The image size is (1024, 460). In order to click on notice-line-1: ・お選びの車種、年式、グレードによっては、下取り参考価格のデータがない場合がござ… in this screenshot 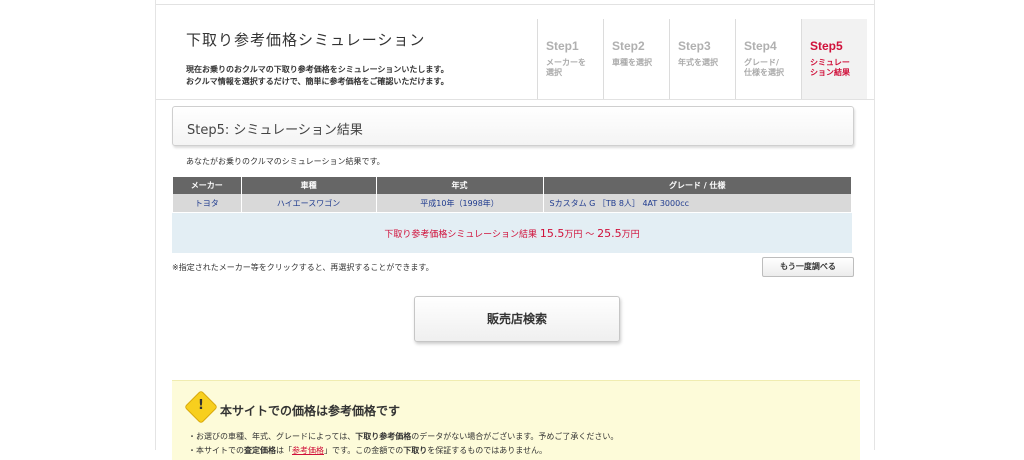, I will do `click(403, 436)`.